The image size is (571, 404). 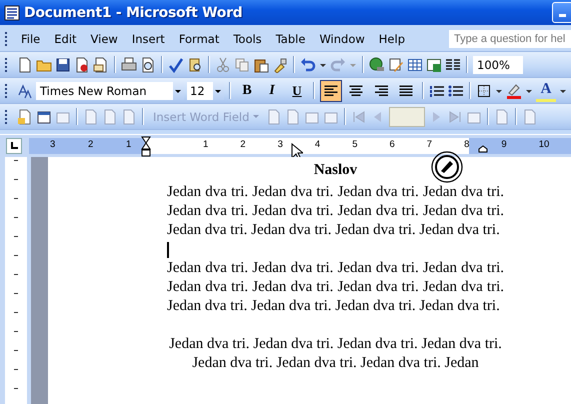 I want to click on document-heading: Naslov, so click(x=336, y=170).